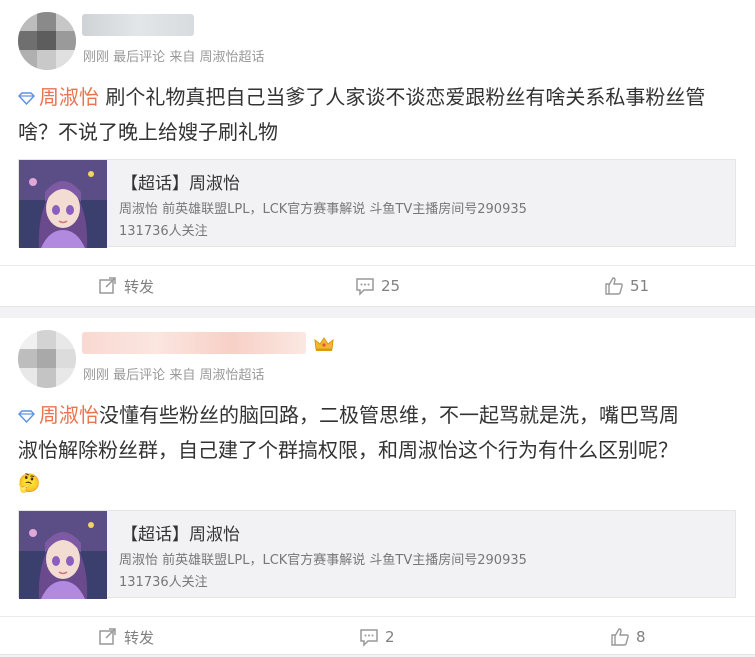 The width and height of the screenshot is (755, 657). I want to click on comment-count: 2, so click(390, 637).